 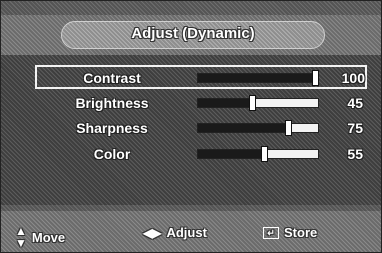 What do you see at coordinates (112, 128) in the screenshot?
I see `setting-label: Sharpness` at bounding box center [112, 128].